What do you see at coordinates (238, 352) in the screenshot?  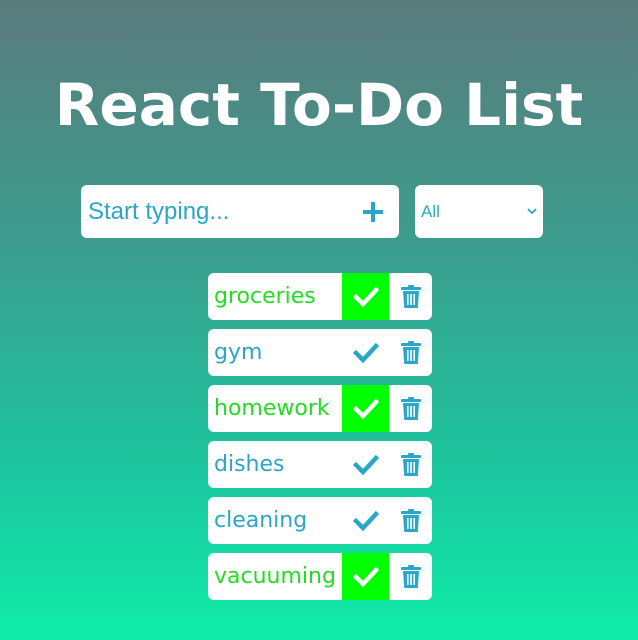 I see `todo-text: gym` at bounding box center [238, 352].